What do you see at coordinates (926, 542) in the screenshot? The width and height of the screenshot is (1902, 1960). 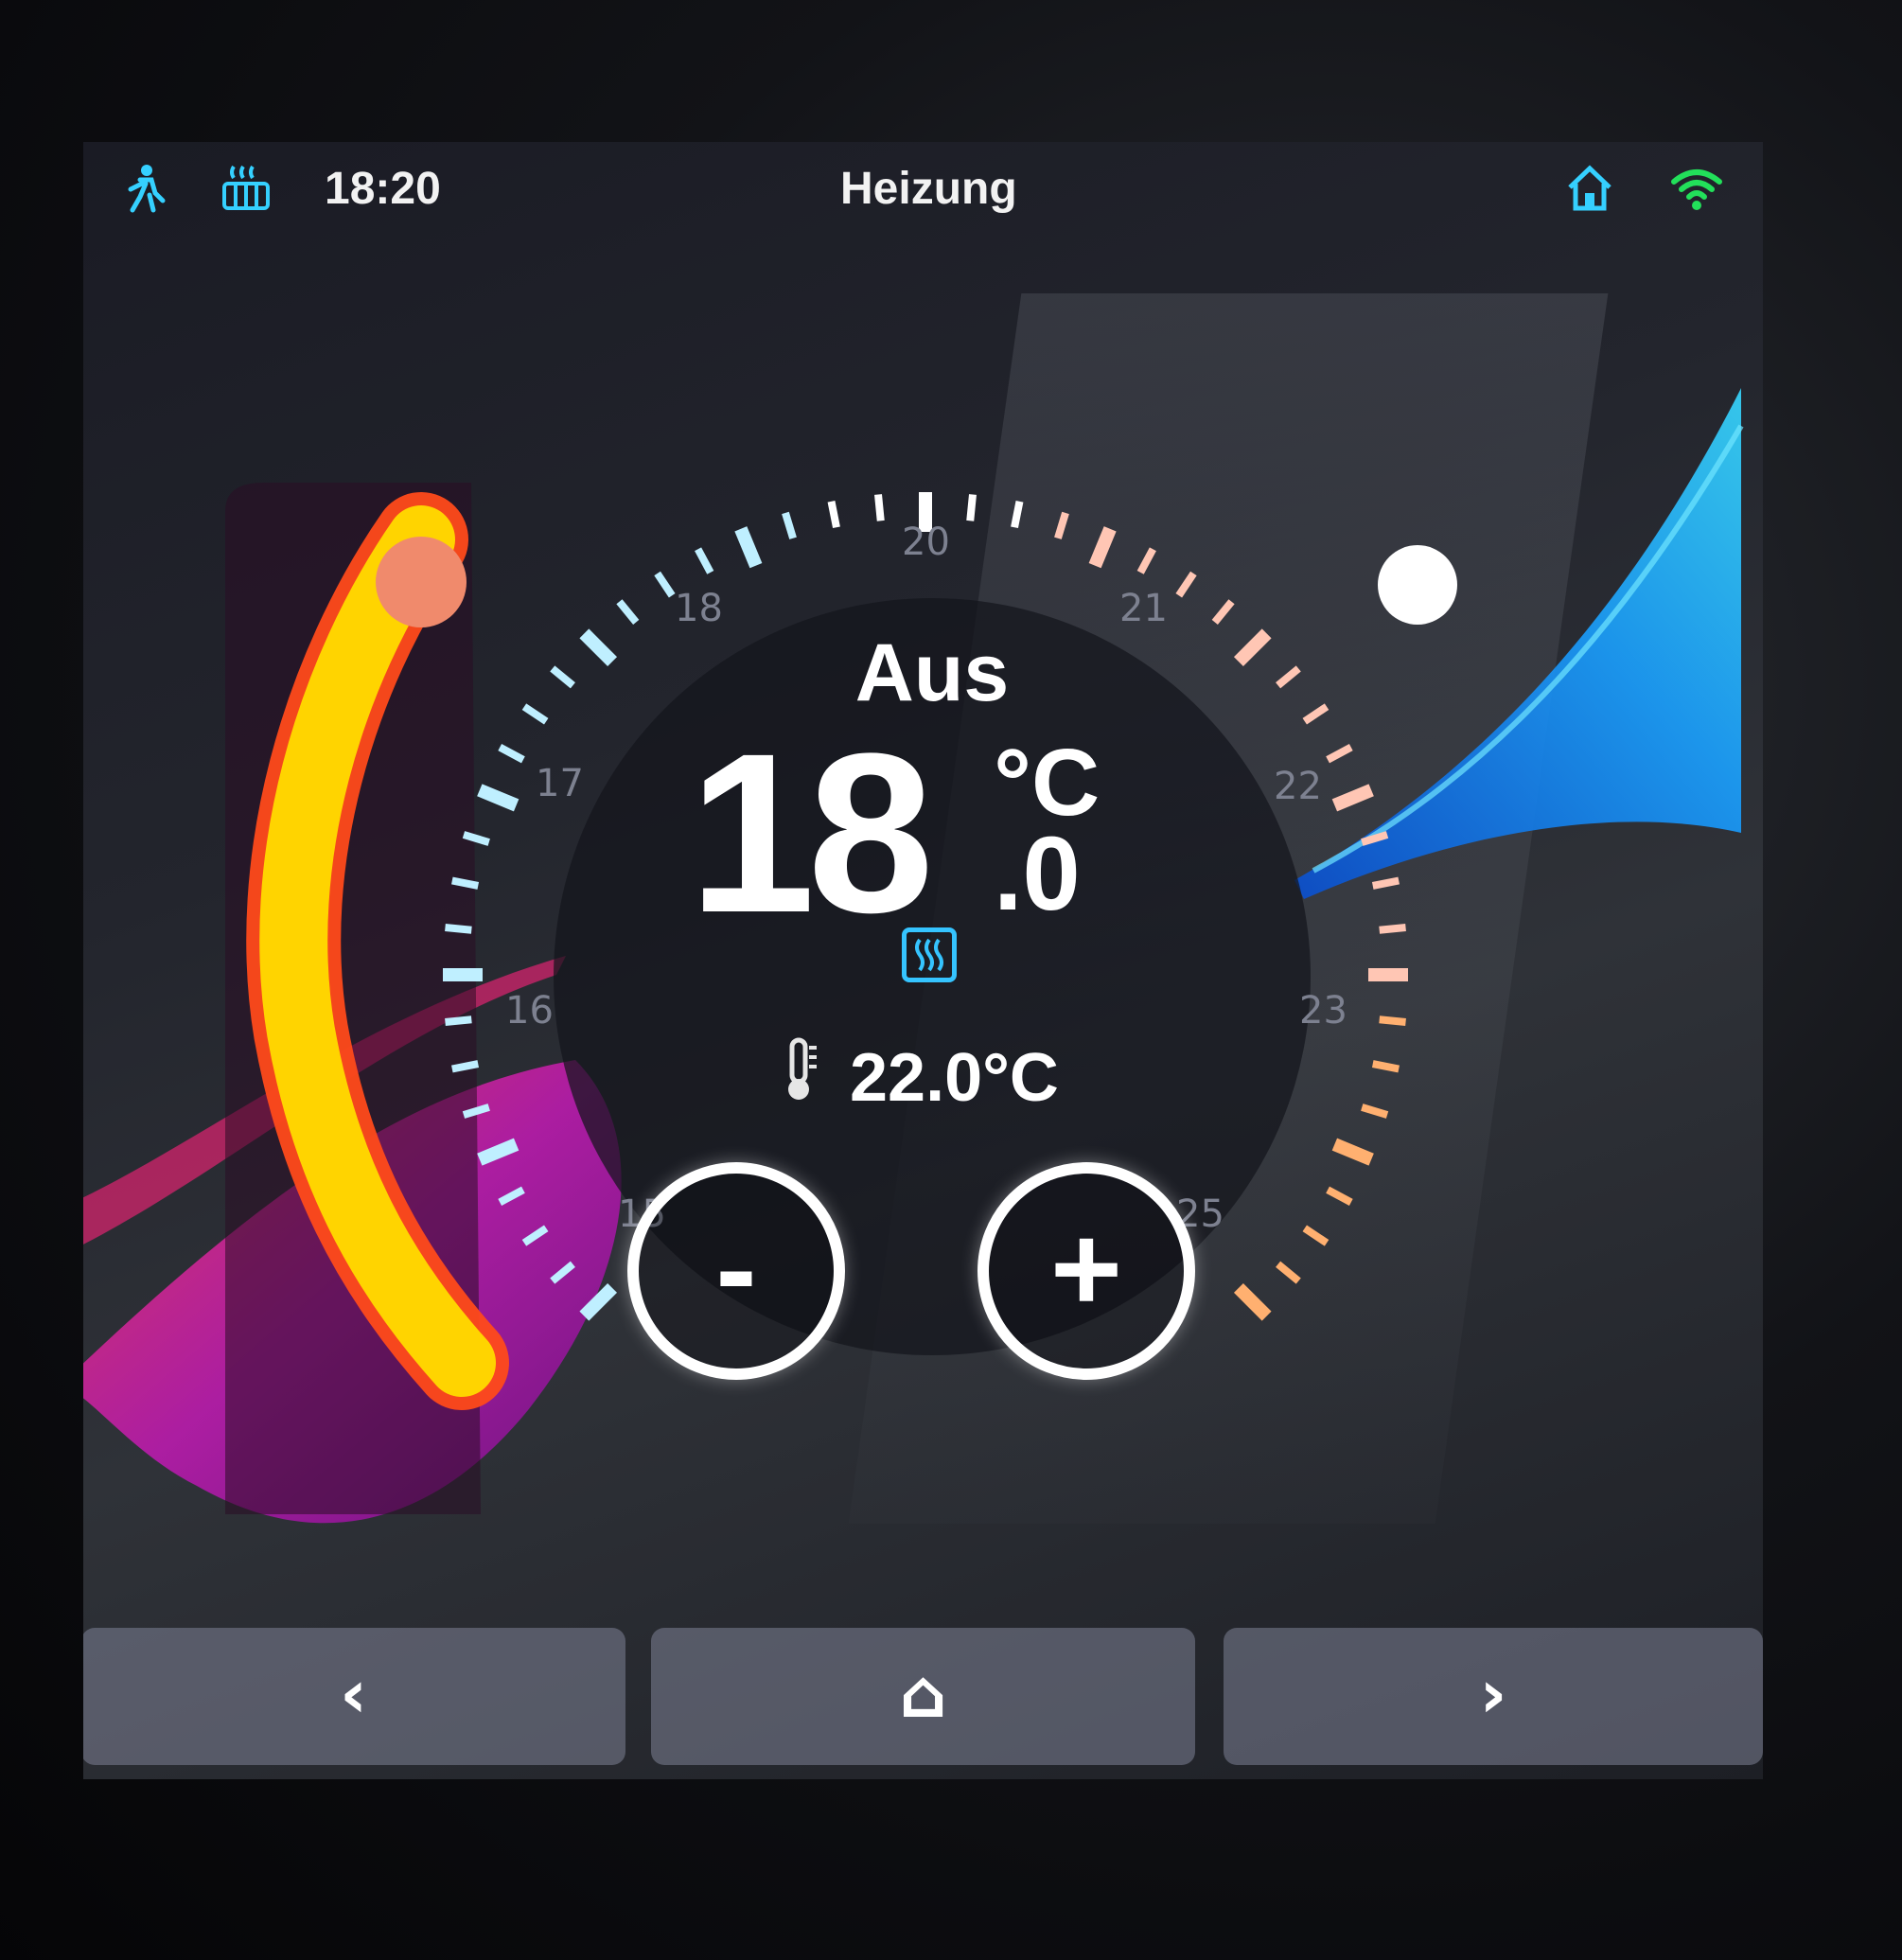 I see `scale-label-20: 20` at bounding box center [926, 542].